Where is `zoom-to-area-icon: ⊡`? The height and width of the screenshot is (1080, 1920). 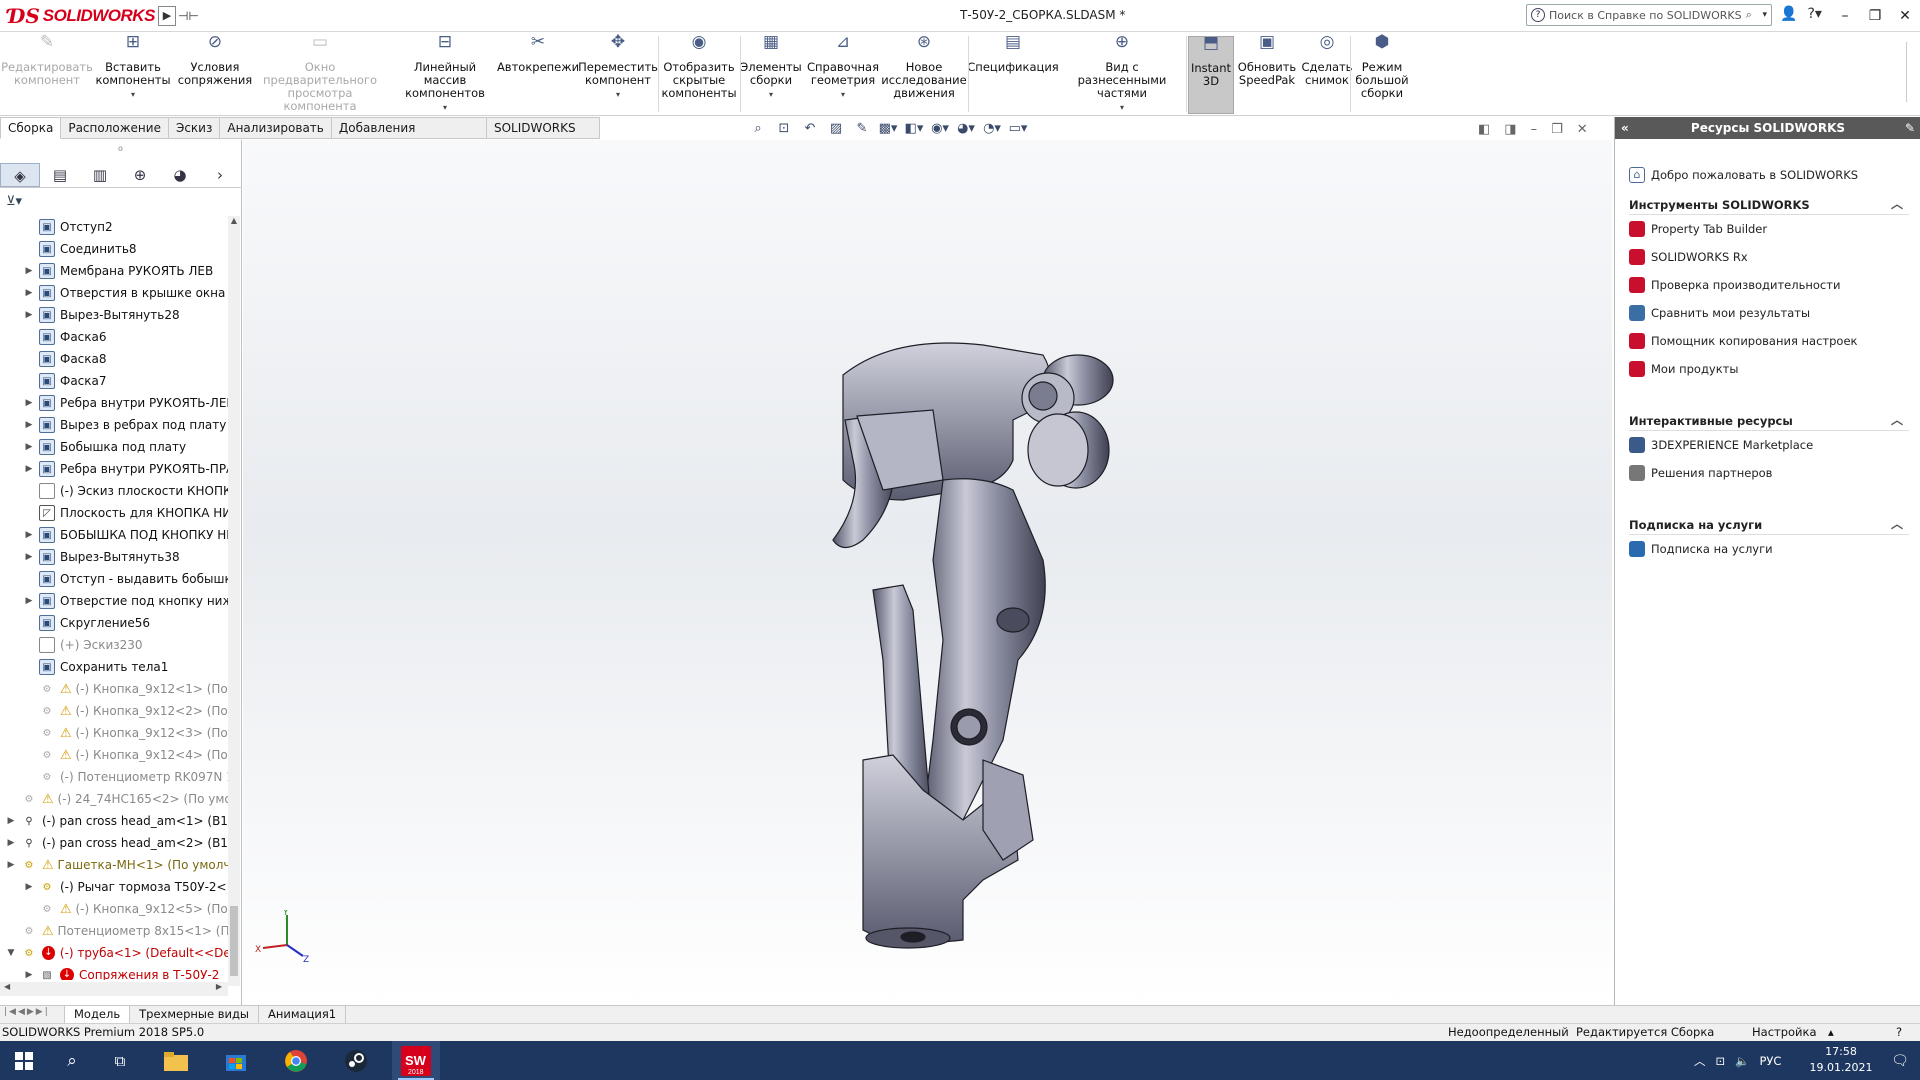 zoom-to-area-icon: ⊡ is located at coordinates (784, 129).